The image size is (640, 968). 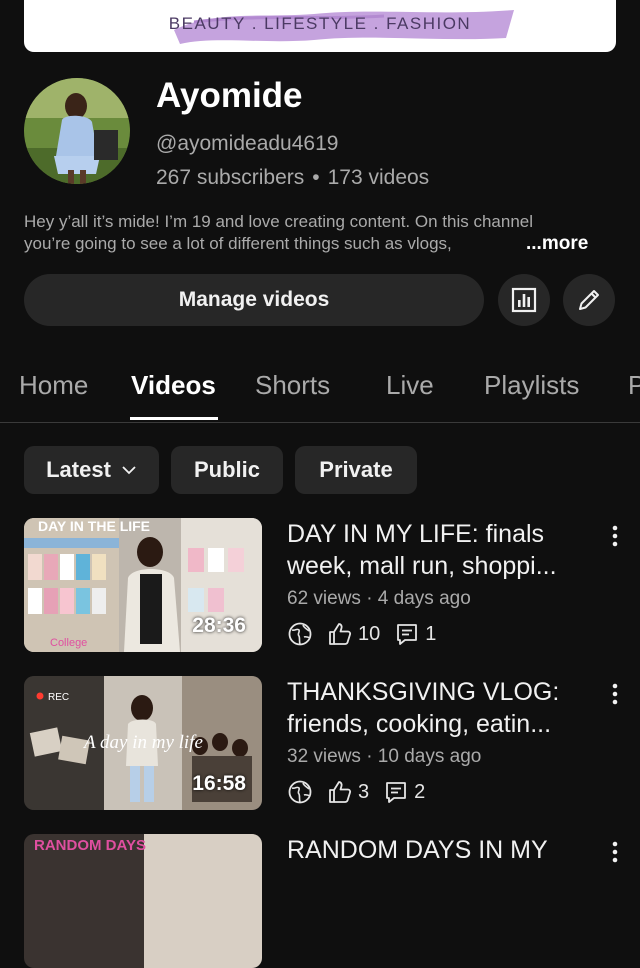 What do you see at coordinates (431, 633) in the screenshot?
I see `comment-count: 1` at bounding box center [431, 633].